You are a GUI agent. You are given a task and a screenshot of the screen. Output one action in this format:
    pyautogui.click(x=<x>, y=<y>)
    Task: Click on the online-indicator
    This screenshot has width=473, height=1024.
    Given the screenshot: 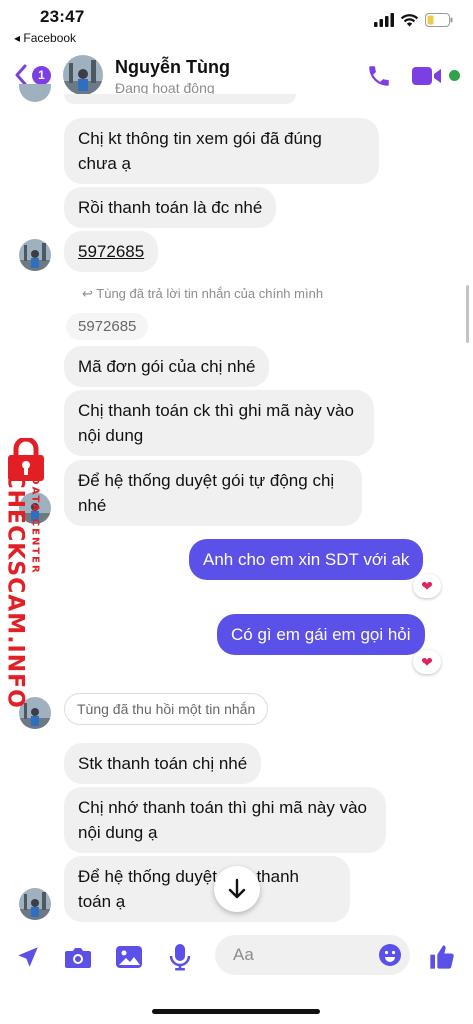 What is the action you would take?
    pyautogui.click(x=454, y=75)
    